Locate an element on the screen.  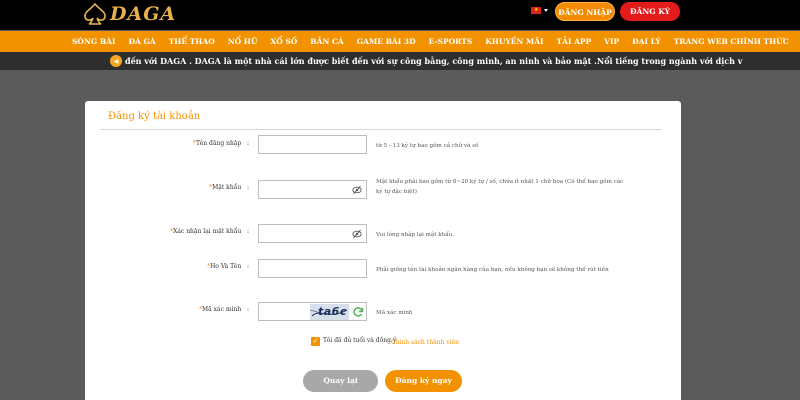
register-now-button: Đăng ký ngay is located at coordinates (423, 381).